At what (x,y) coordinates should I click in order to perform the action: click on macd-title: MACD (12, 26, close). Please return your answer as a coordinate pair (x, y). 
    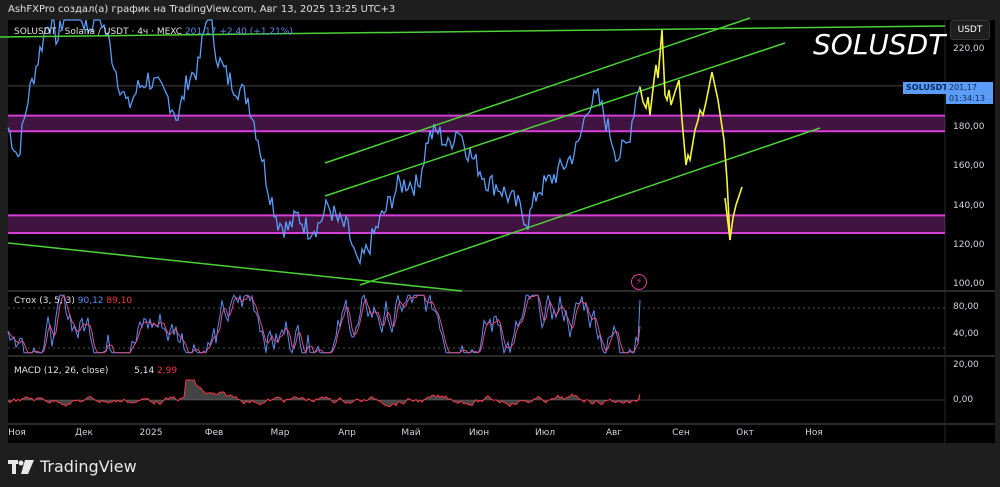
    Looking at the image, I should click on (61, 371).